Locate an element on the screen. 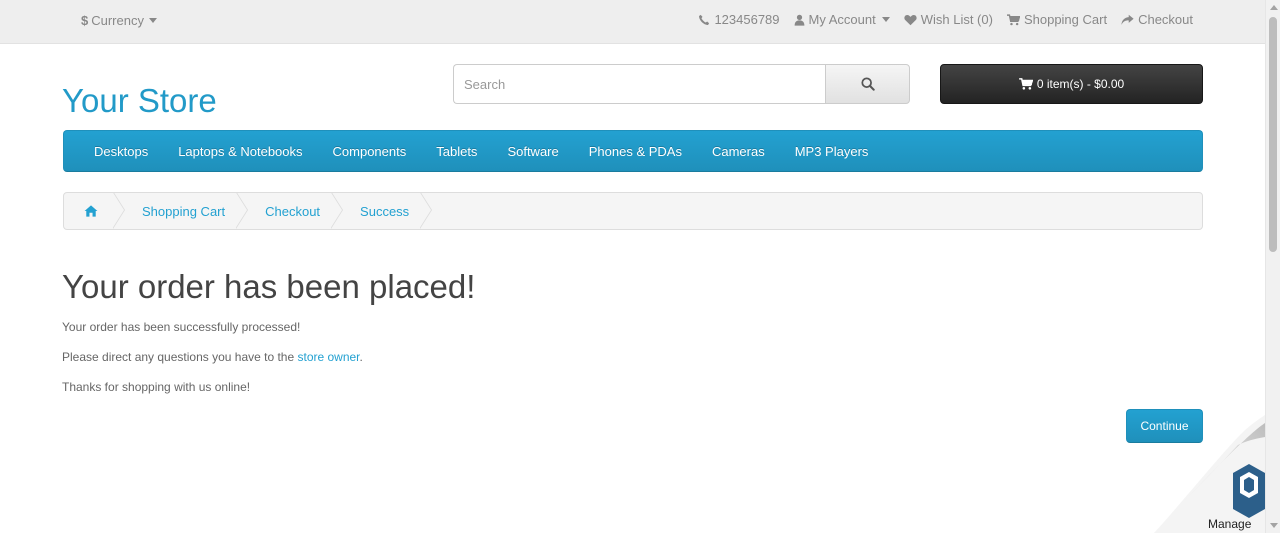 The image size is (1280, 533). phone-link: 123456789 is located at coordinates (739, 19).